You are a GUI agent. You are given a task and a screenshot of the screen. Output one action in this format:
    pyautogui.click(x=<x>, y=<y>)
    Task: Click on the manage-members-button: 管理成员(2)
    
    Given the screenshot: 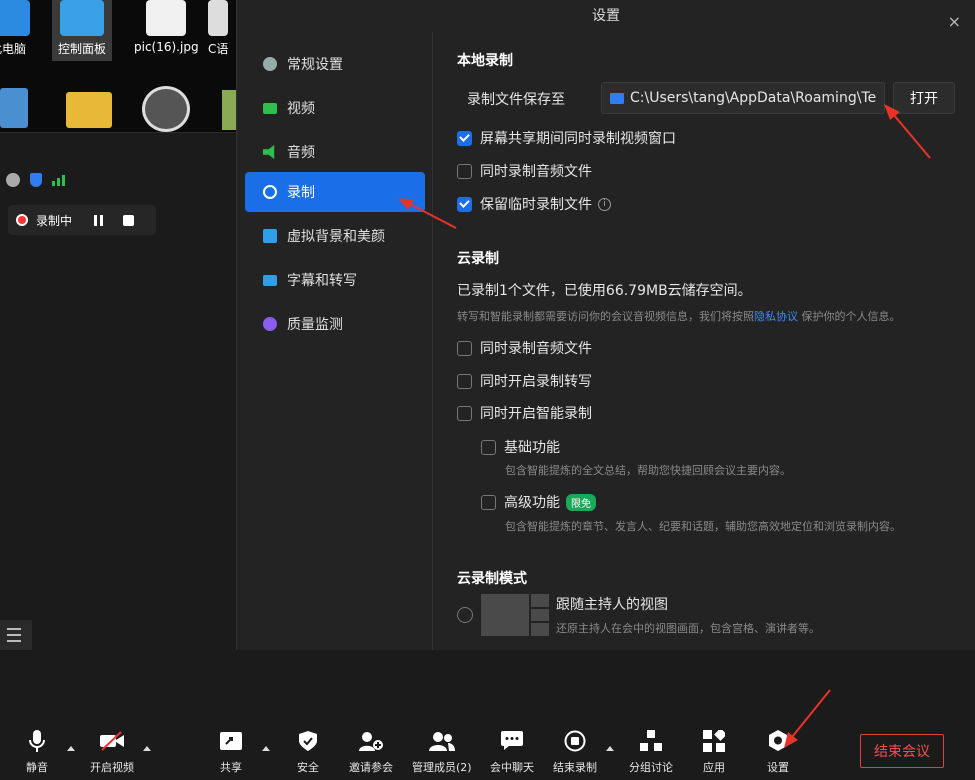 What is the action you would take?
    pyautogui.click(x=442, y=751)
    